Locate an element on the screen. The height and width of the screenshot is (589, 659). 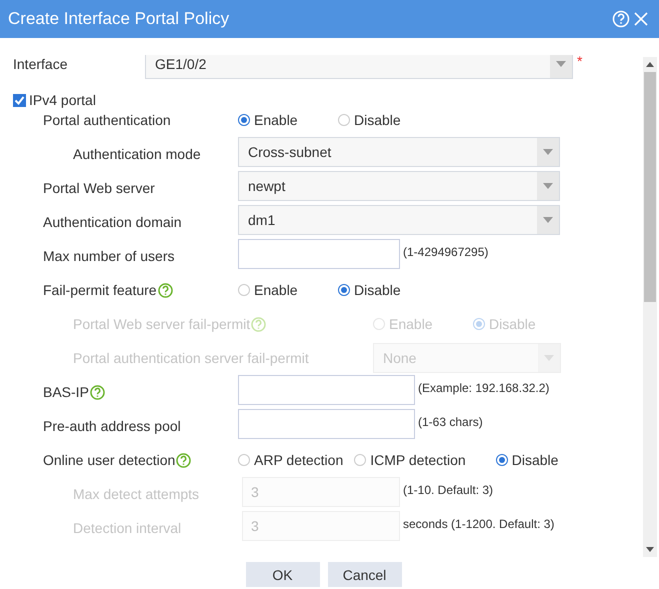
dropdown: Cross-subnet is located at coordinates (399, 152).